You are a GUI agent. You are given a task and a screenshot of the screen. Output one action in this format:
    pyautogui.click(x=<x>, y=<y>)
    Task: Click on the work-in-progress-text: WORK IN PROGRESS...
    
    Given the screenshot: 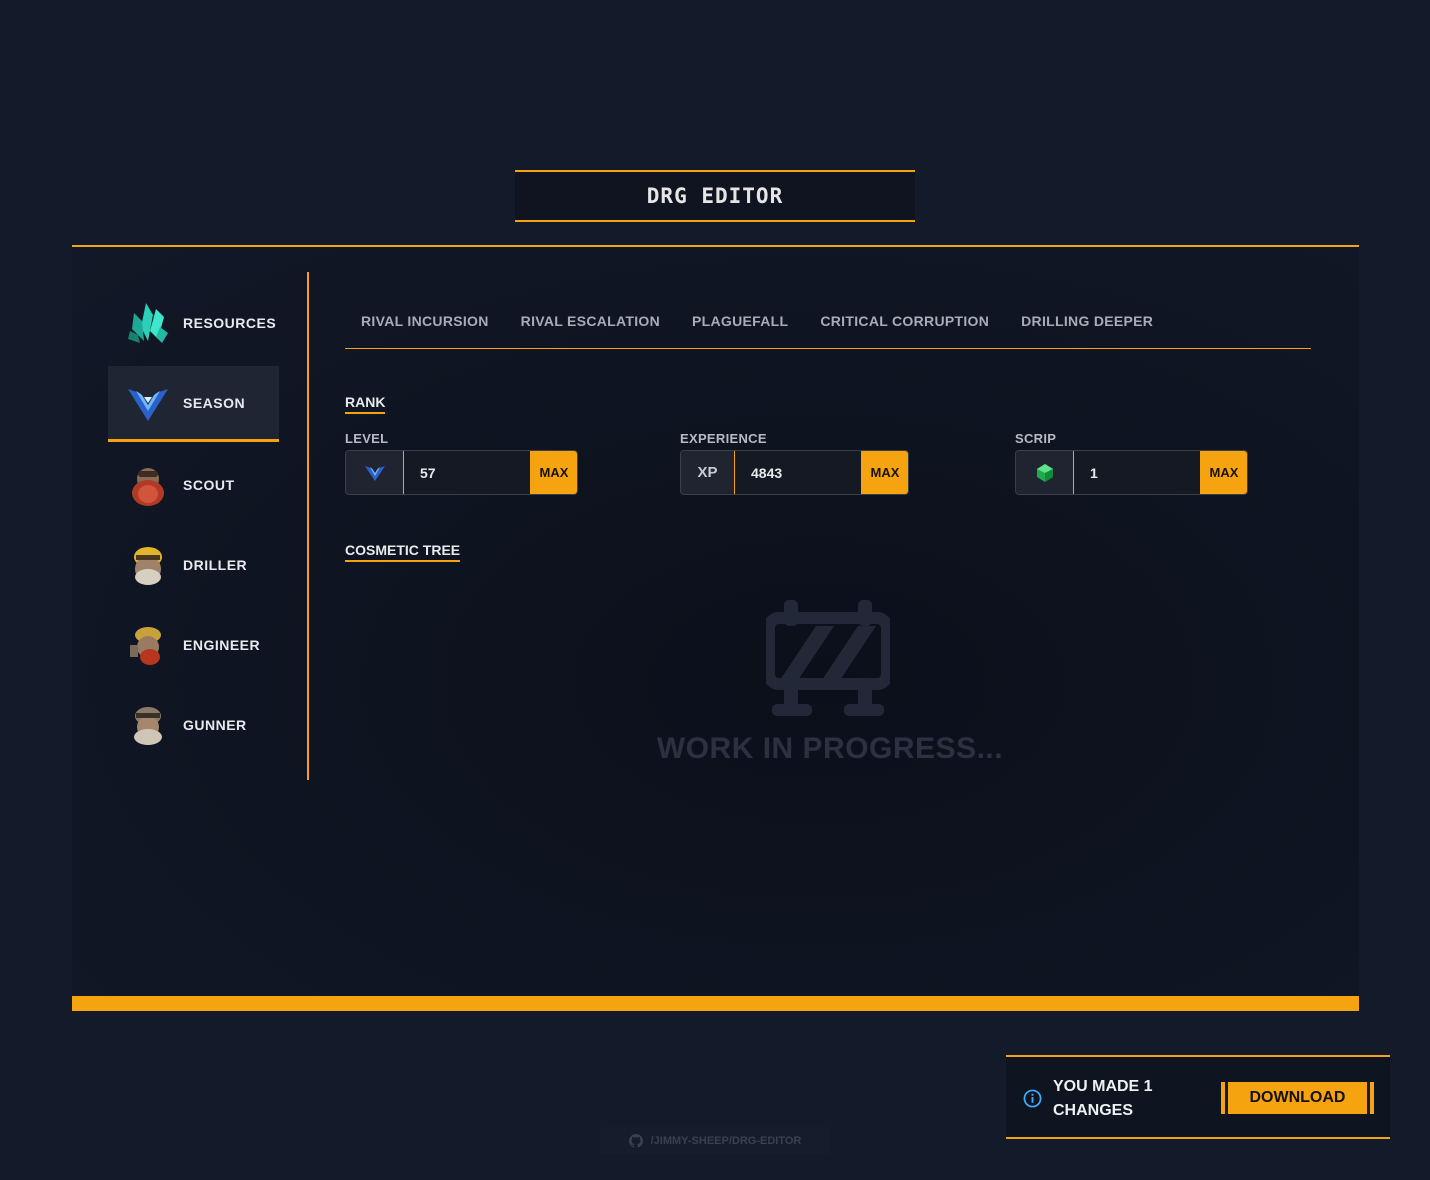 What is the action you would take?
    pyautogui.click(x=830, y=748)
    